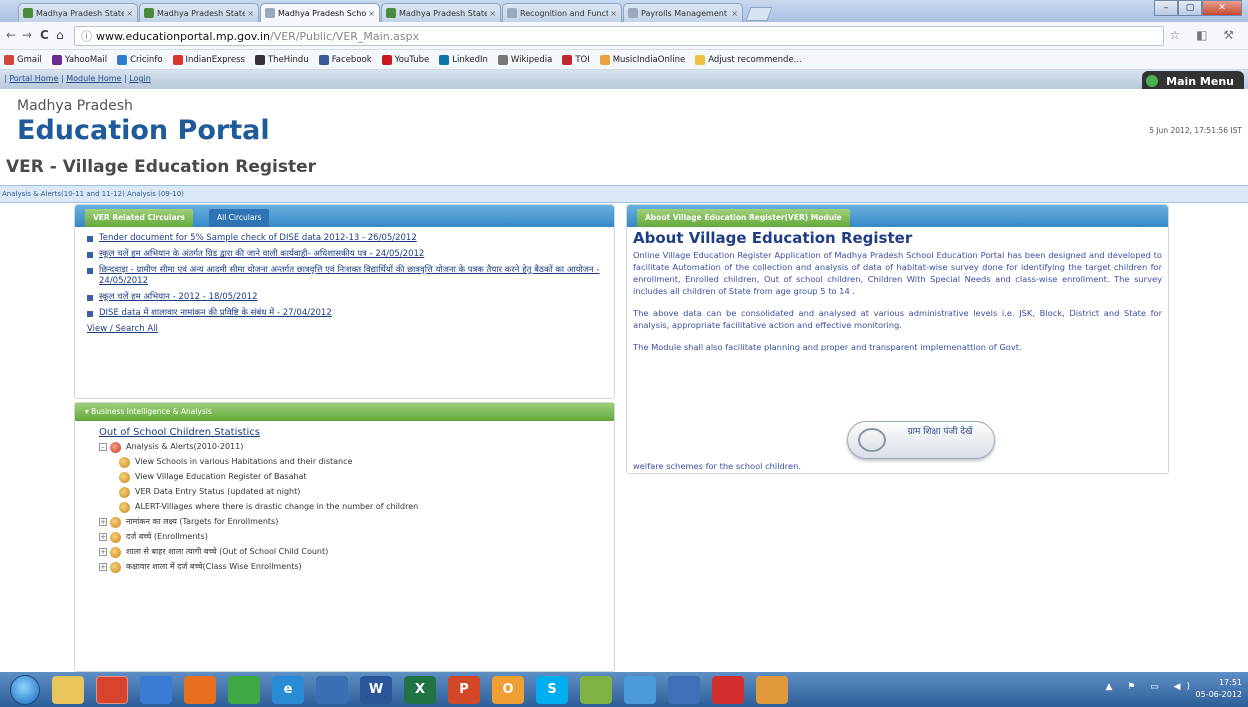 This screenshot has height=707, width=1248. What do you see at coordinates (1166, 8) in the screenshot?
I see `minimize-button: –` at bounding box center [1166, 8].